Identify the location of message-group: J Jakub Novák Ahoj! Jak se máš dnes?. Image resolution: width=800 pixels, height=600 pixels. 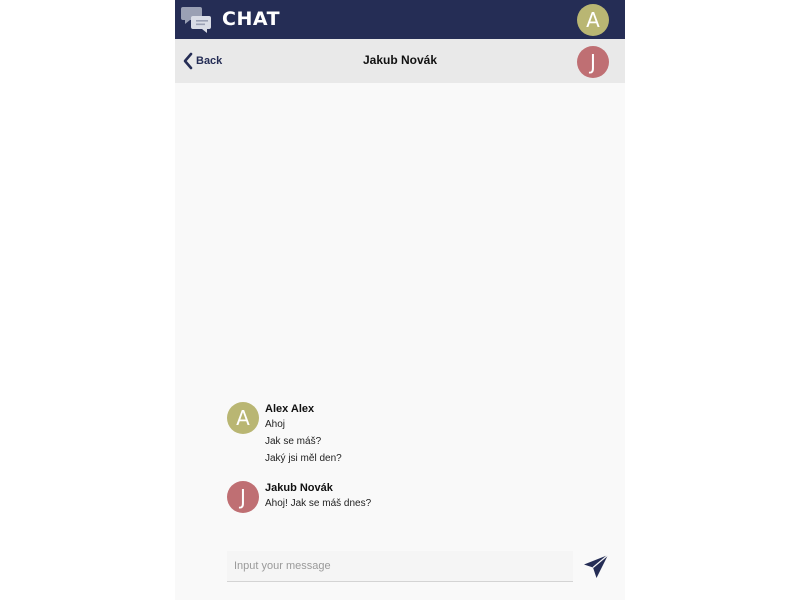
(407, 497).